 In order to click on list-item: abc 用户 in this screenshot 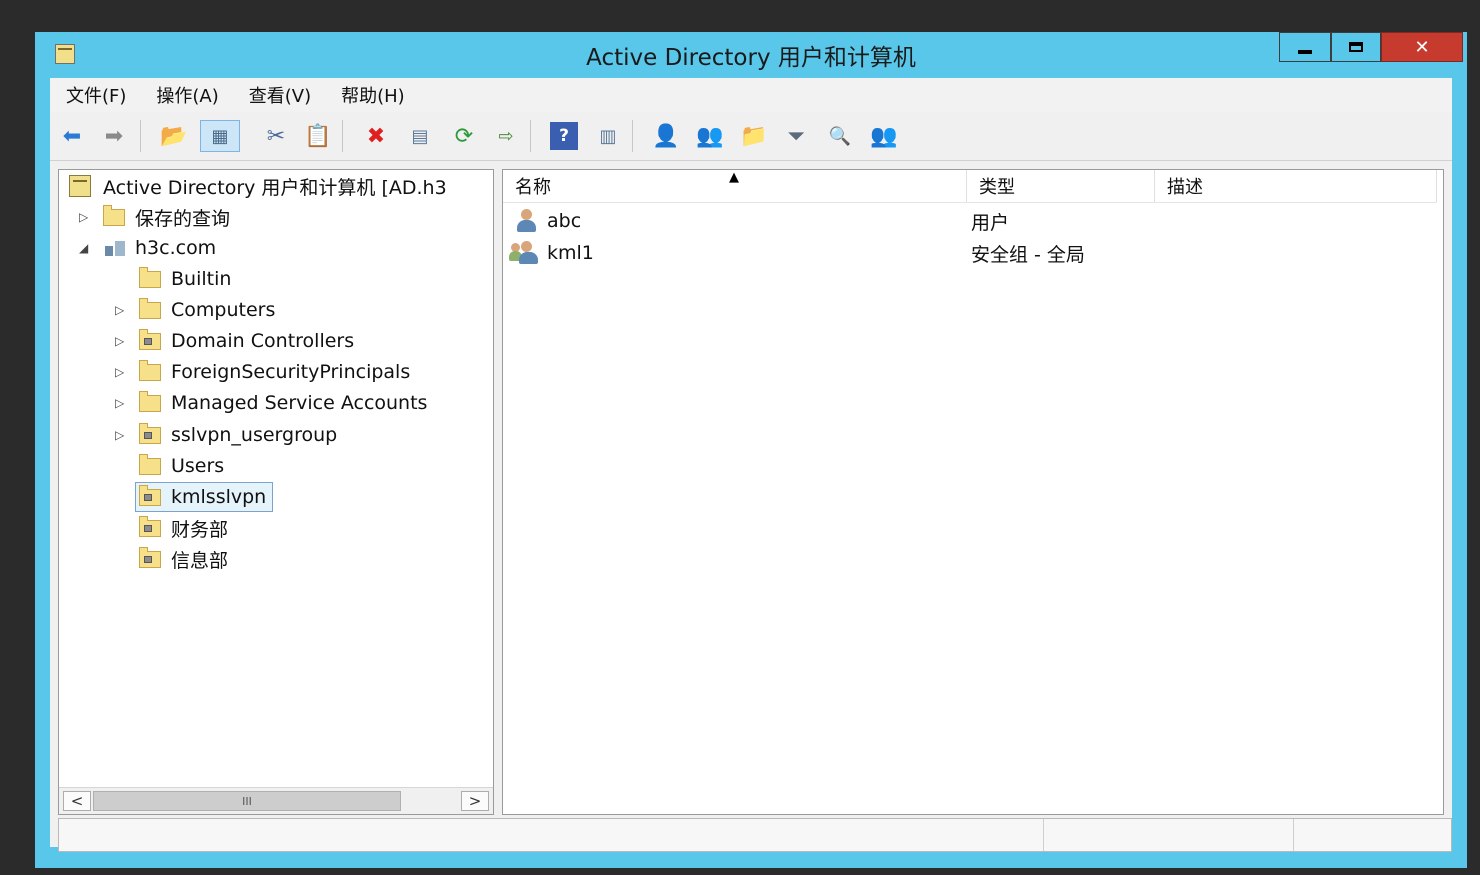, I will do `click(965, 221)`.